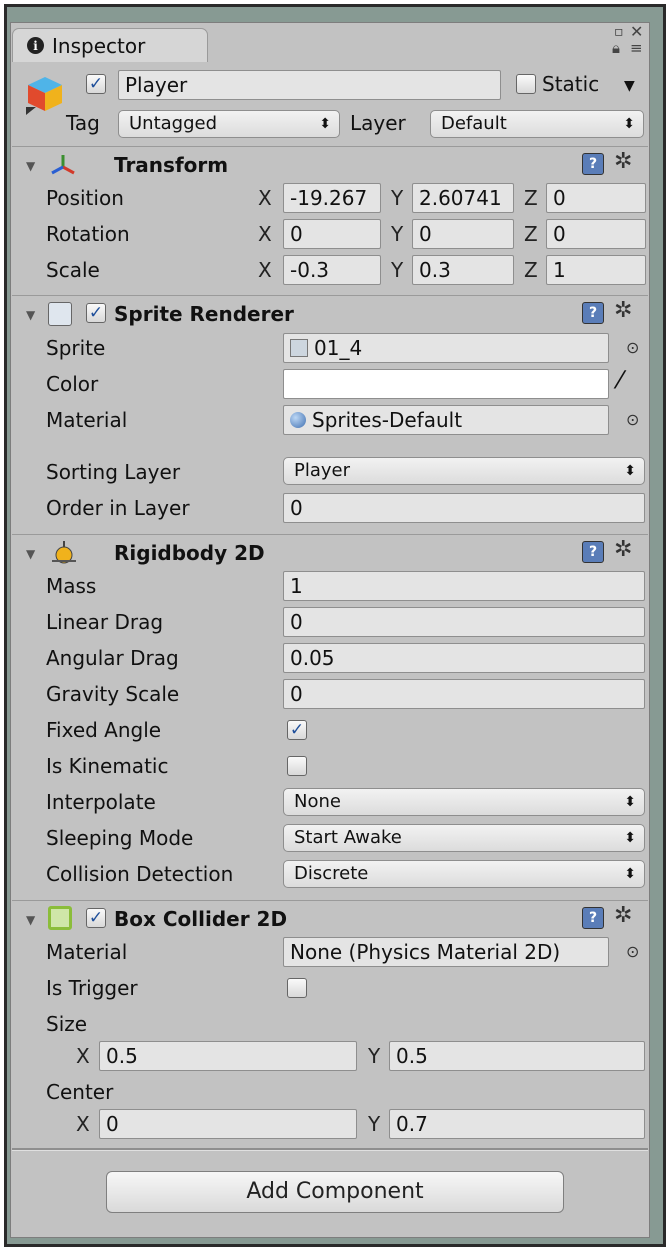 The image size is (670, 1249). Describe the element at coordinates (229, 124) in the screenshot. I see `tag-dropdown: Untagged ⬍` at that location.